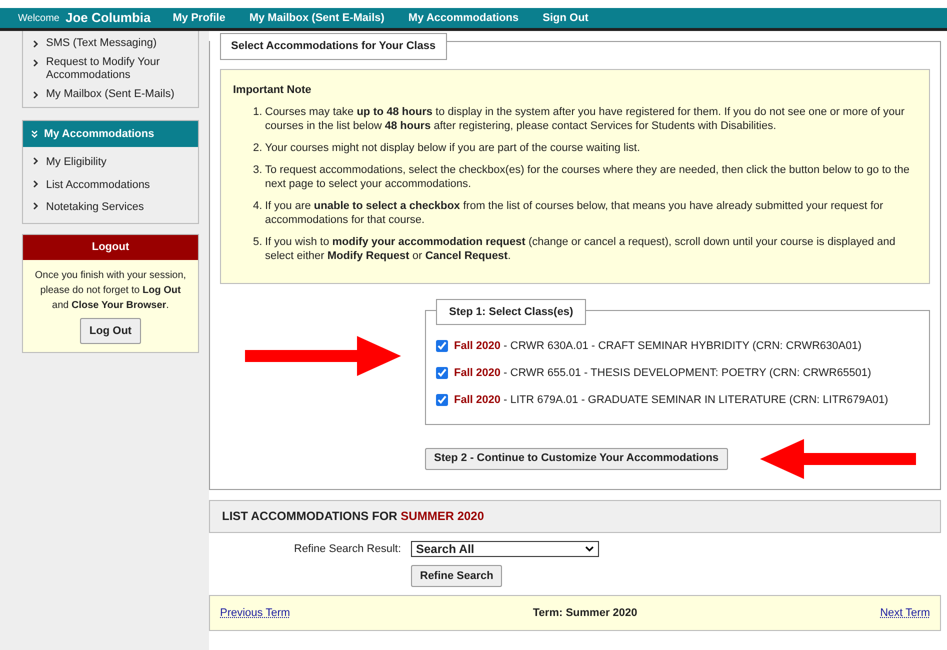 The width and height of the screenshot is (947, 650). What do you see at coordinates (580, 248) in the screenshot?
I see `note-text: If you wish to modify your accommodation request (change or cancel a request), scroll down until your course is displayed and select either Modify Request or Cancel Request.` at bounding box center [580, 248].